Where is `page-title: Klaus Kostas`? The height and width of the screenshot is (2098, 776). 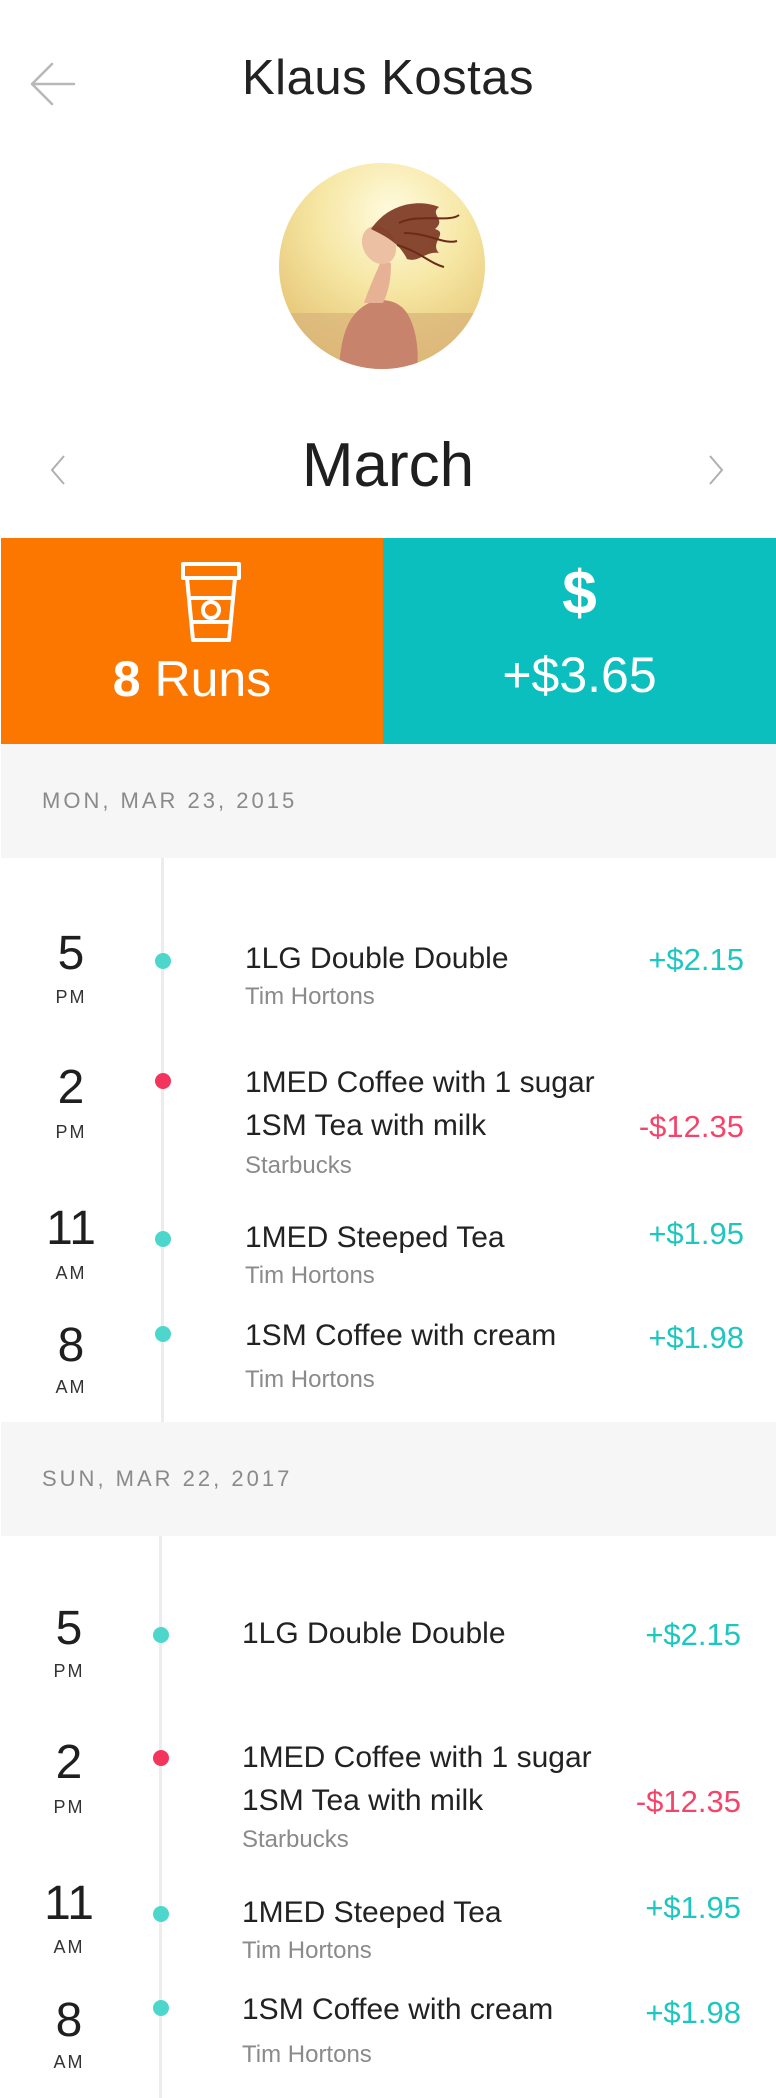 page-title: Klaus Kostas is located at coordinates (388, 78).